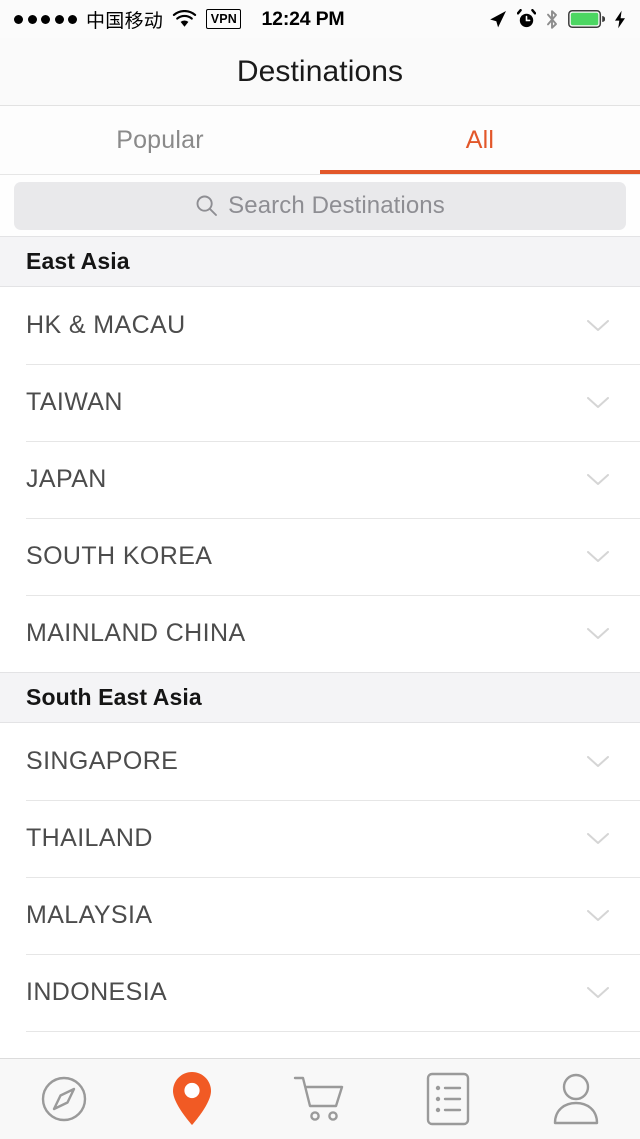 This screenshot has width=640, height=1139. What do you see at coordinates (206, 205) in the screenshot?
I see `search-icon` at bounding box center [206, 205].